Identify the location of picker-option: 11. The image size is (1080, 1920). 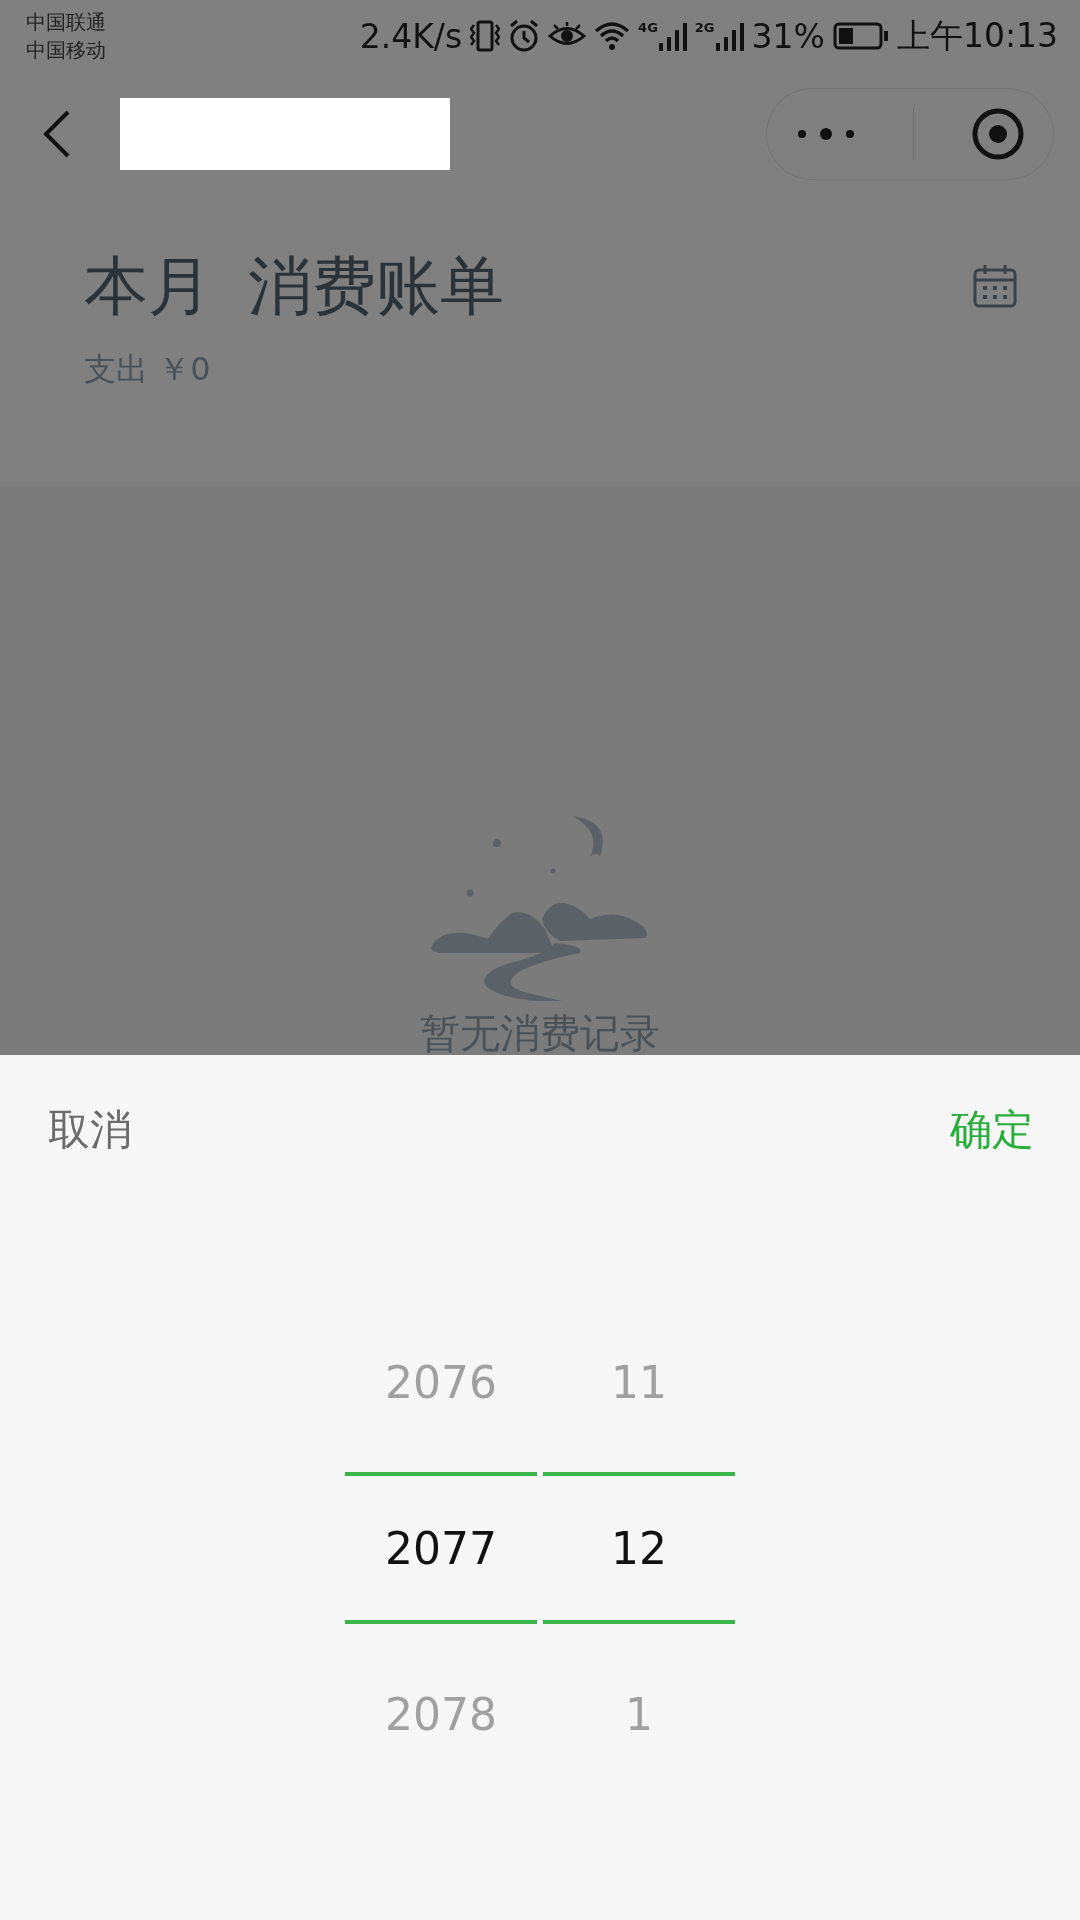
(639, 1382).